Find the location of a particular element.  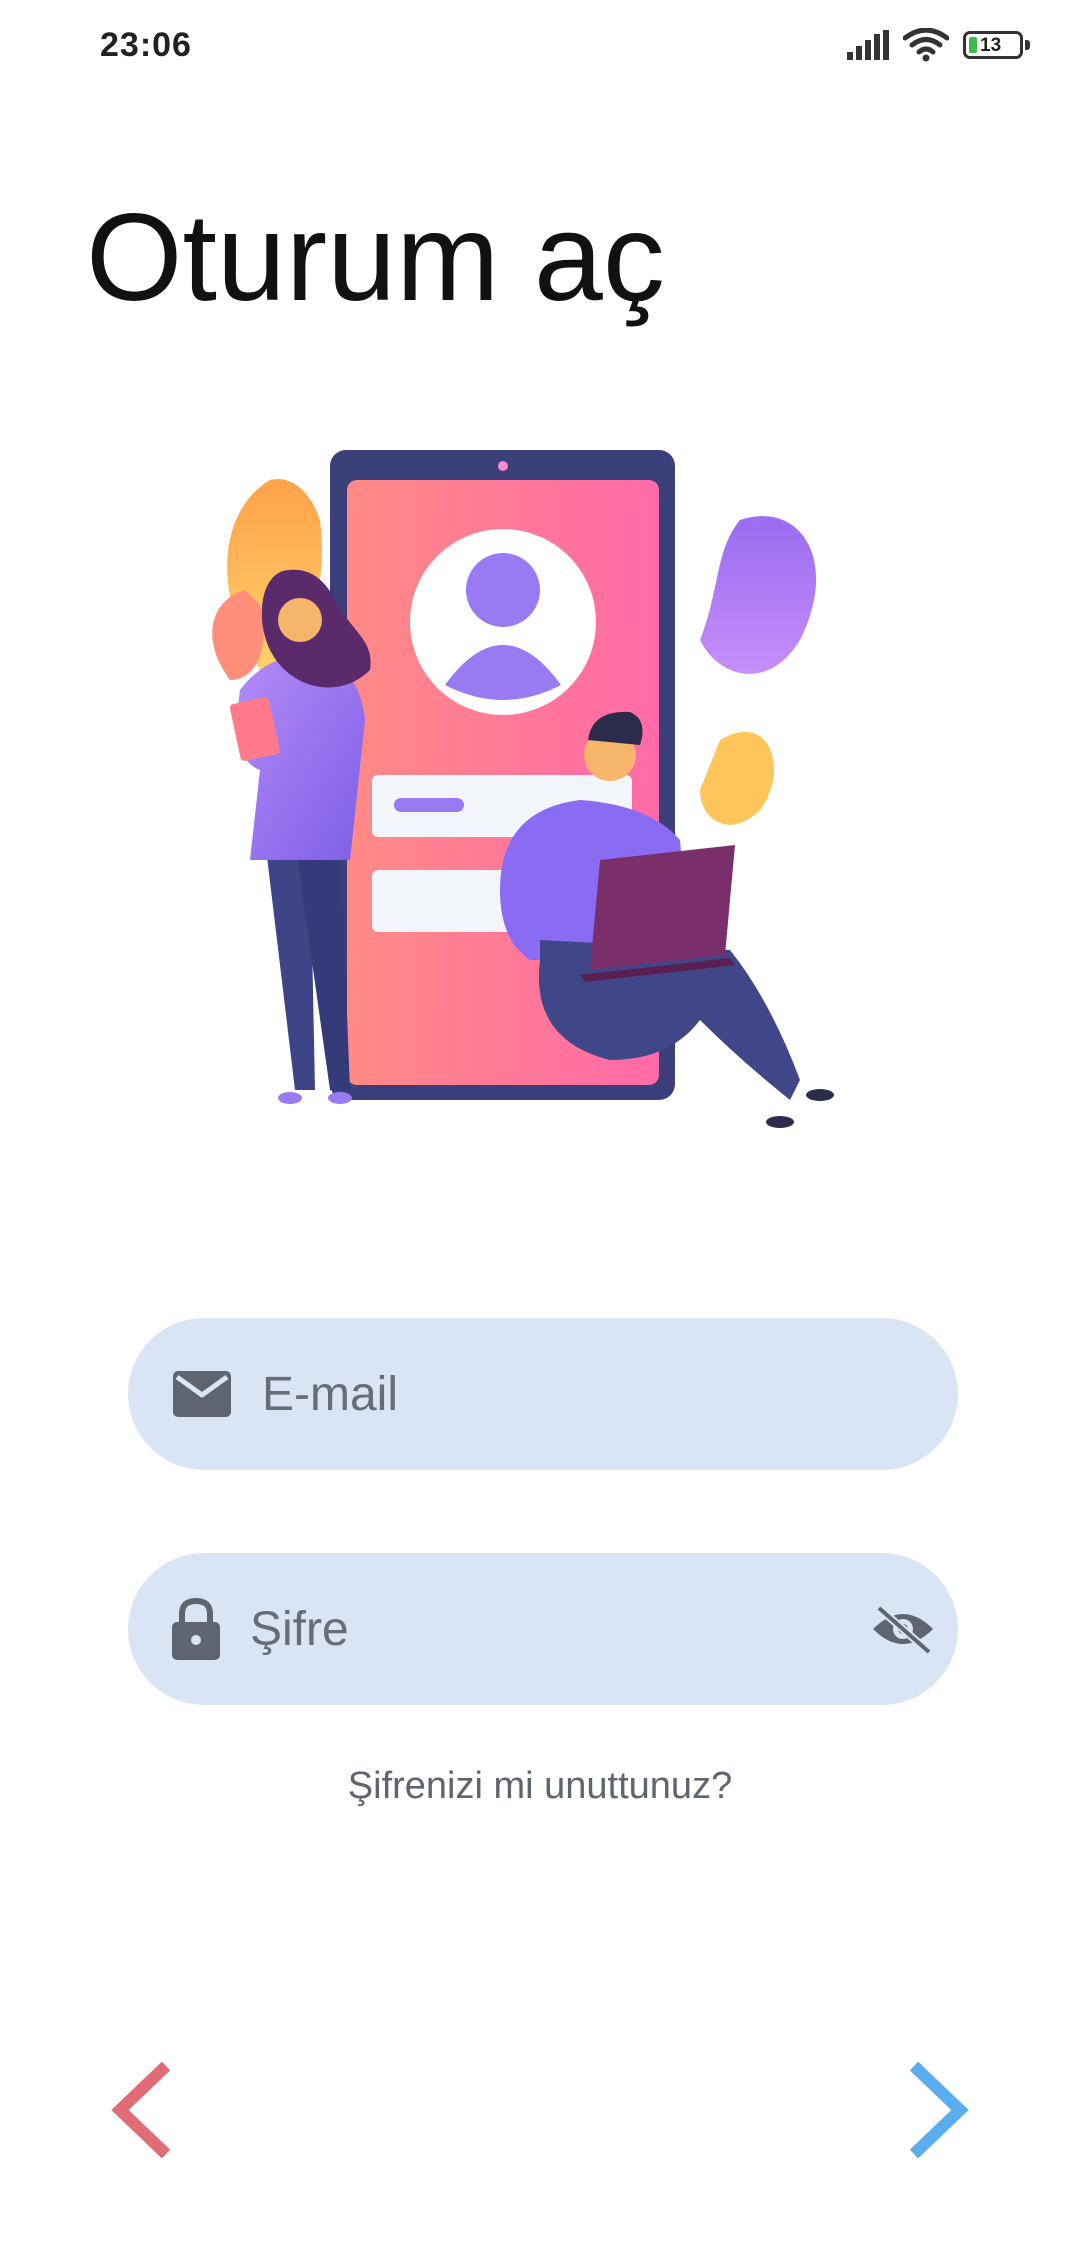

back-button is located at coordinates (143, 2110).